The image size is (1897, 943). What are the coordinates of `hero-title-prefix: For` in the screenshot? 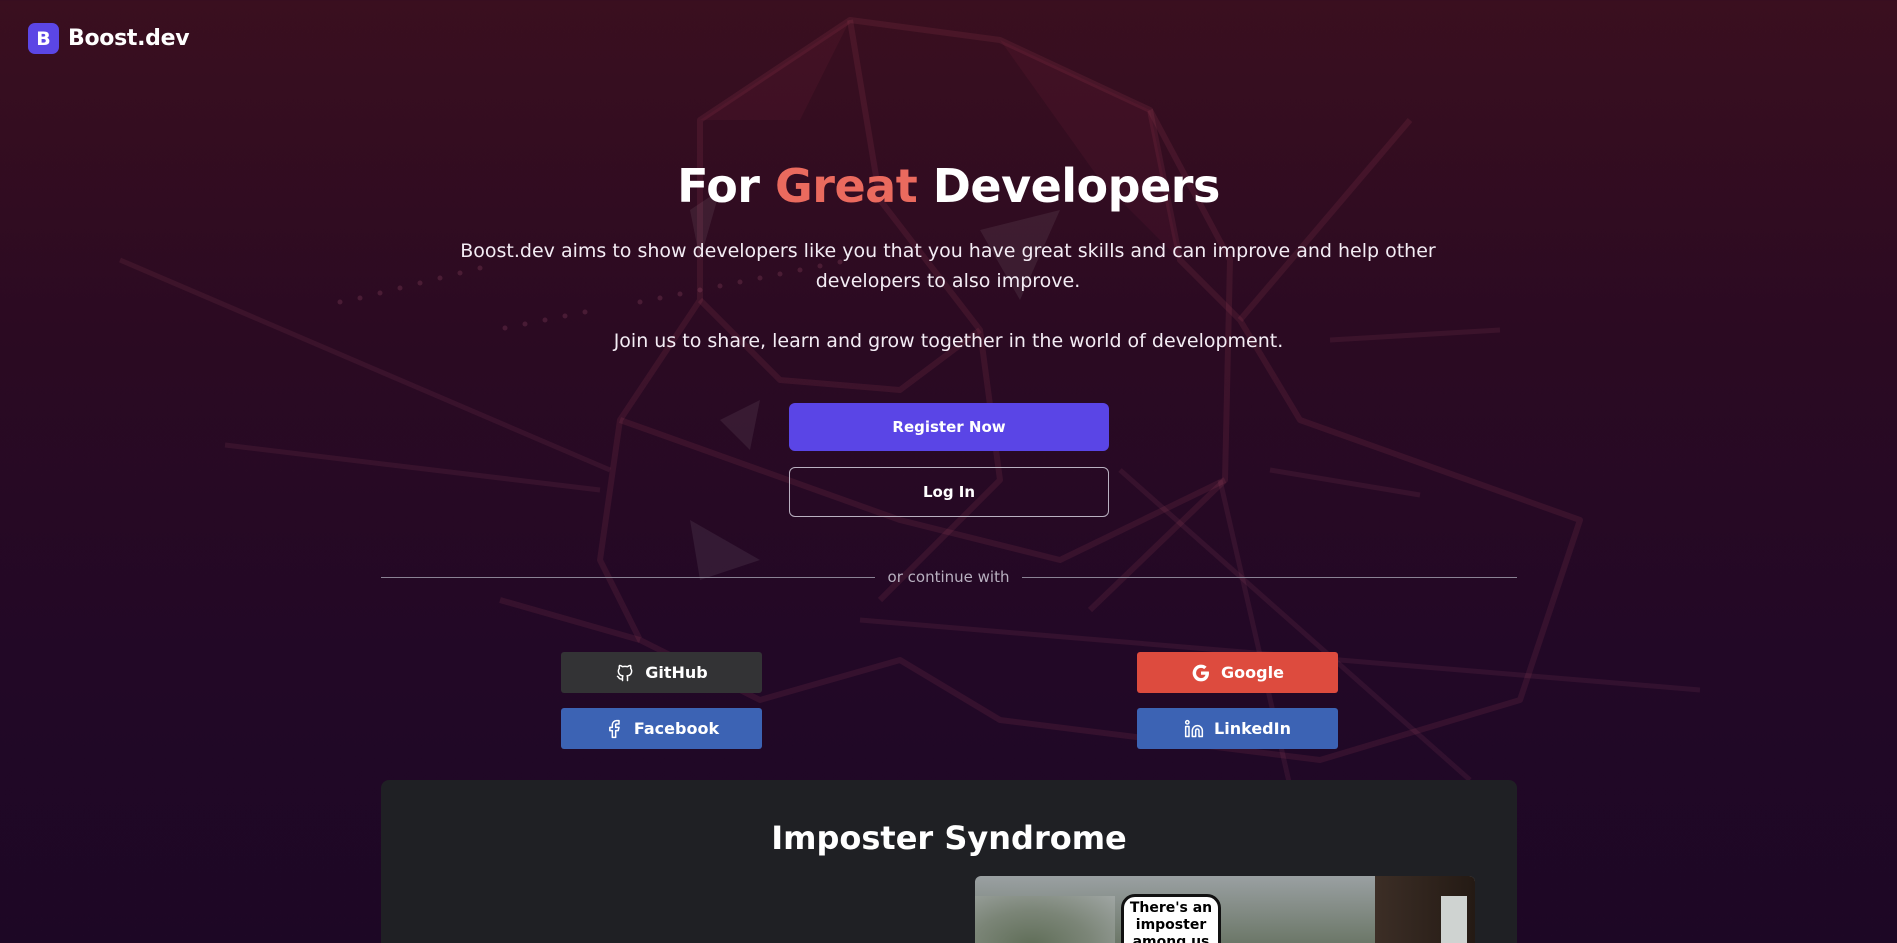 It's located at (718, 186).